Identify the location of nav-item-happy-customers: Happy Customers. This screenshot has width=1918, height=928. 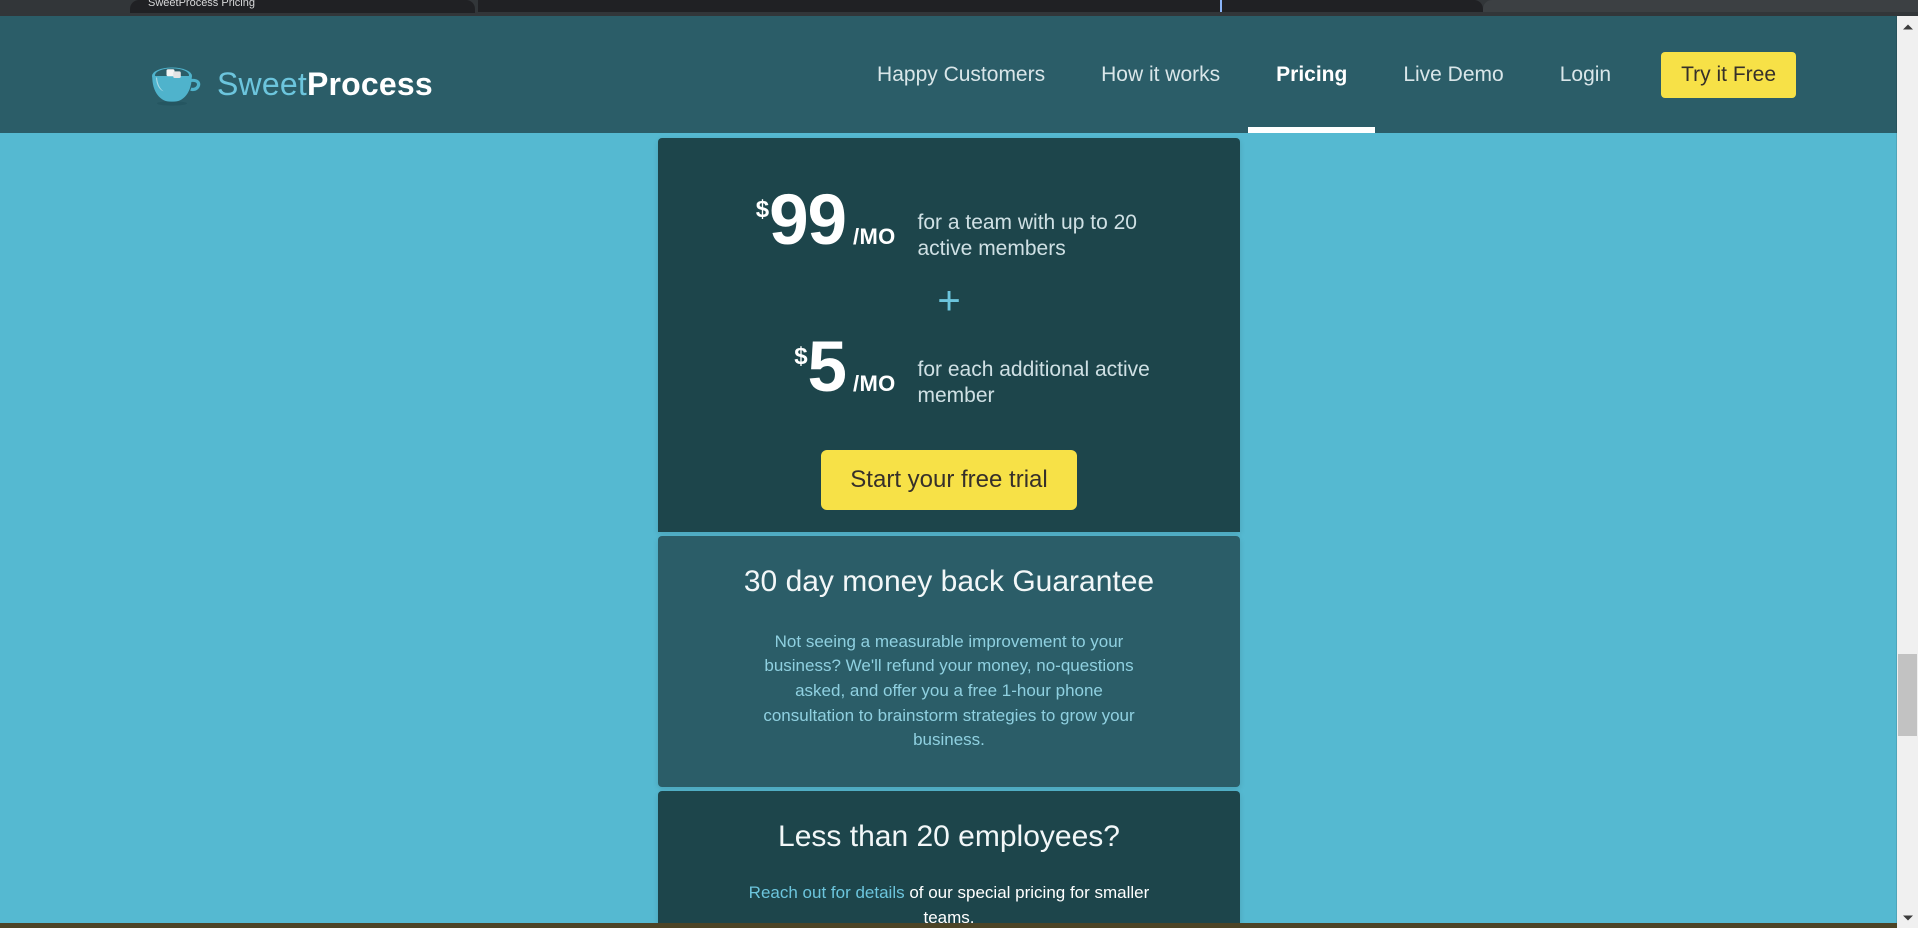
(961, 74).